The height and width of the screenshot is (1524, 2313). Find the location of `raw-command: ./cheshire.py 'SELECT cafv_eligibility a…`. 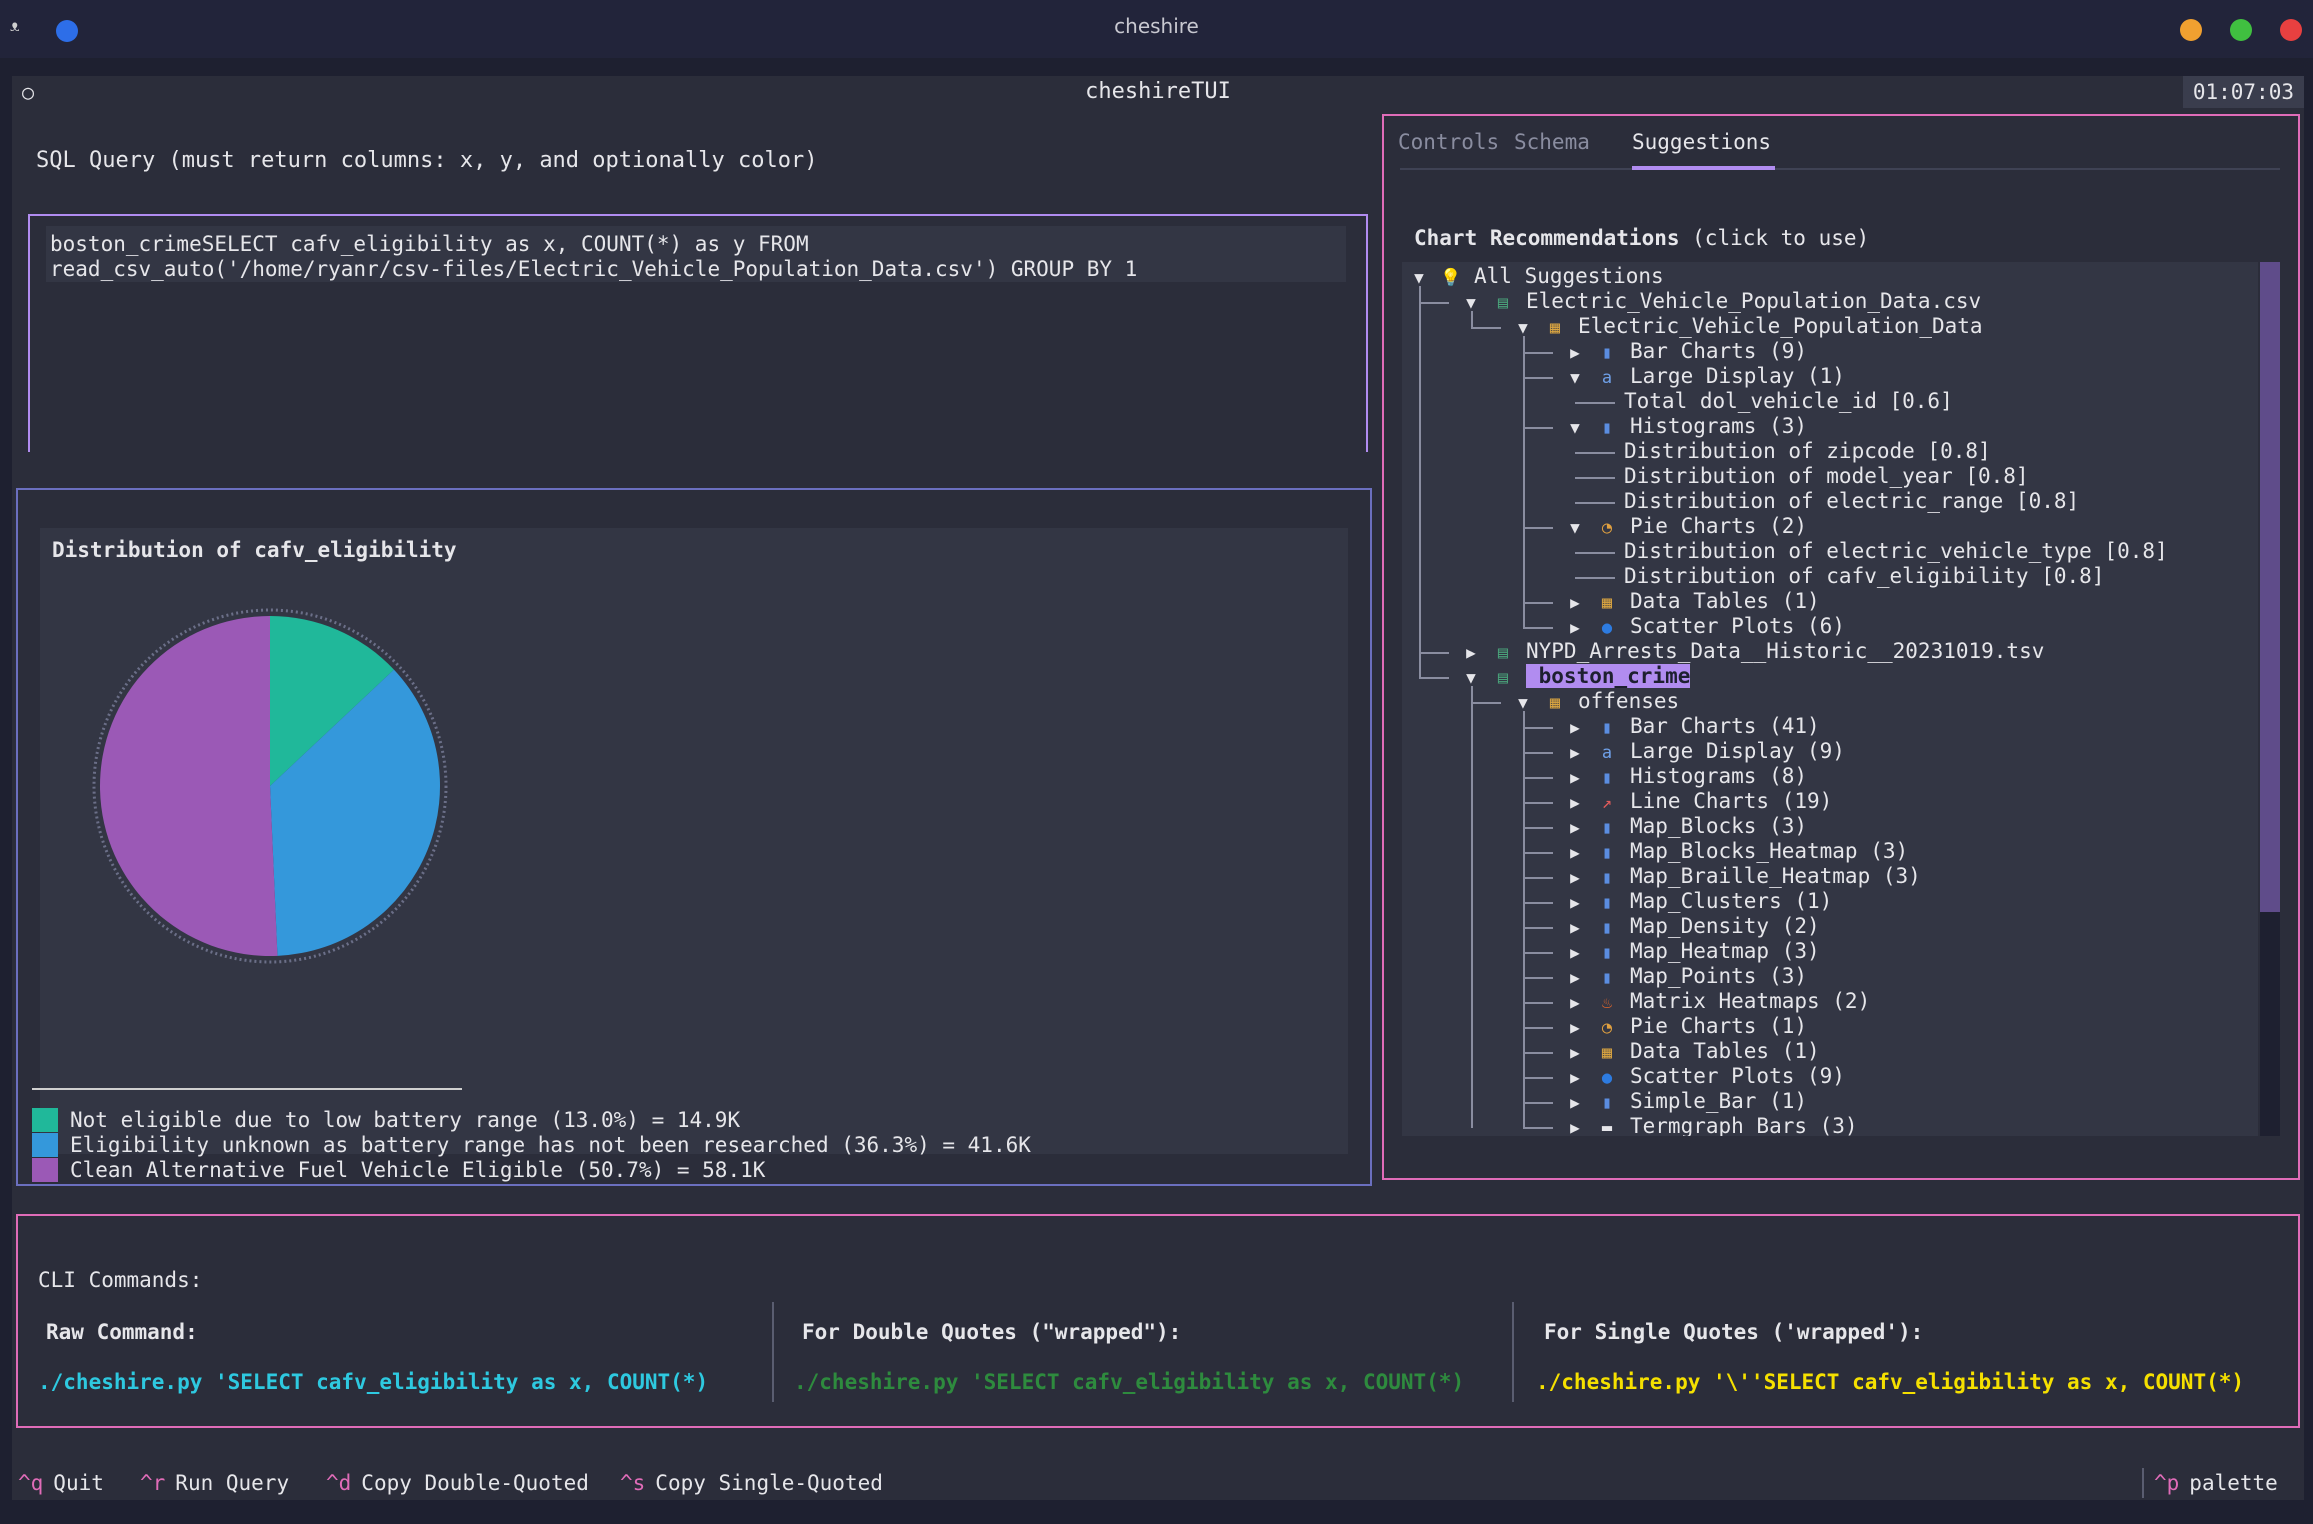

raw-command: ./cheshire.py 'SELECT cafv_eligibility a… is located at coordinates (373, 1382).